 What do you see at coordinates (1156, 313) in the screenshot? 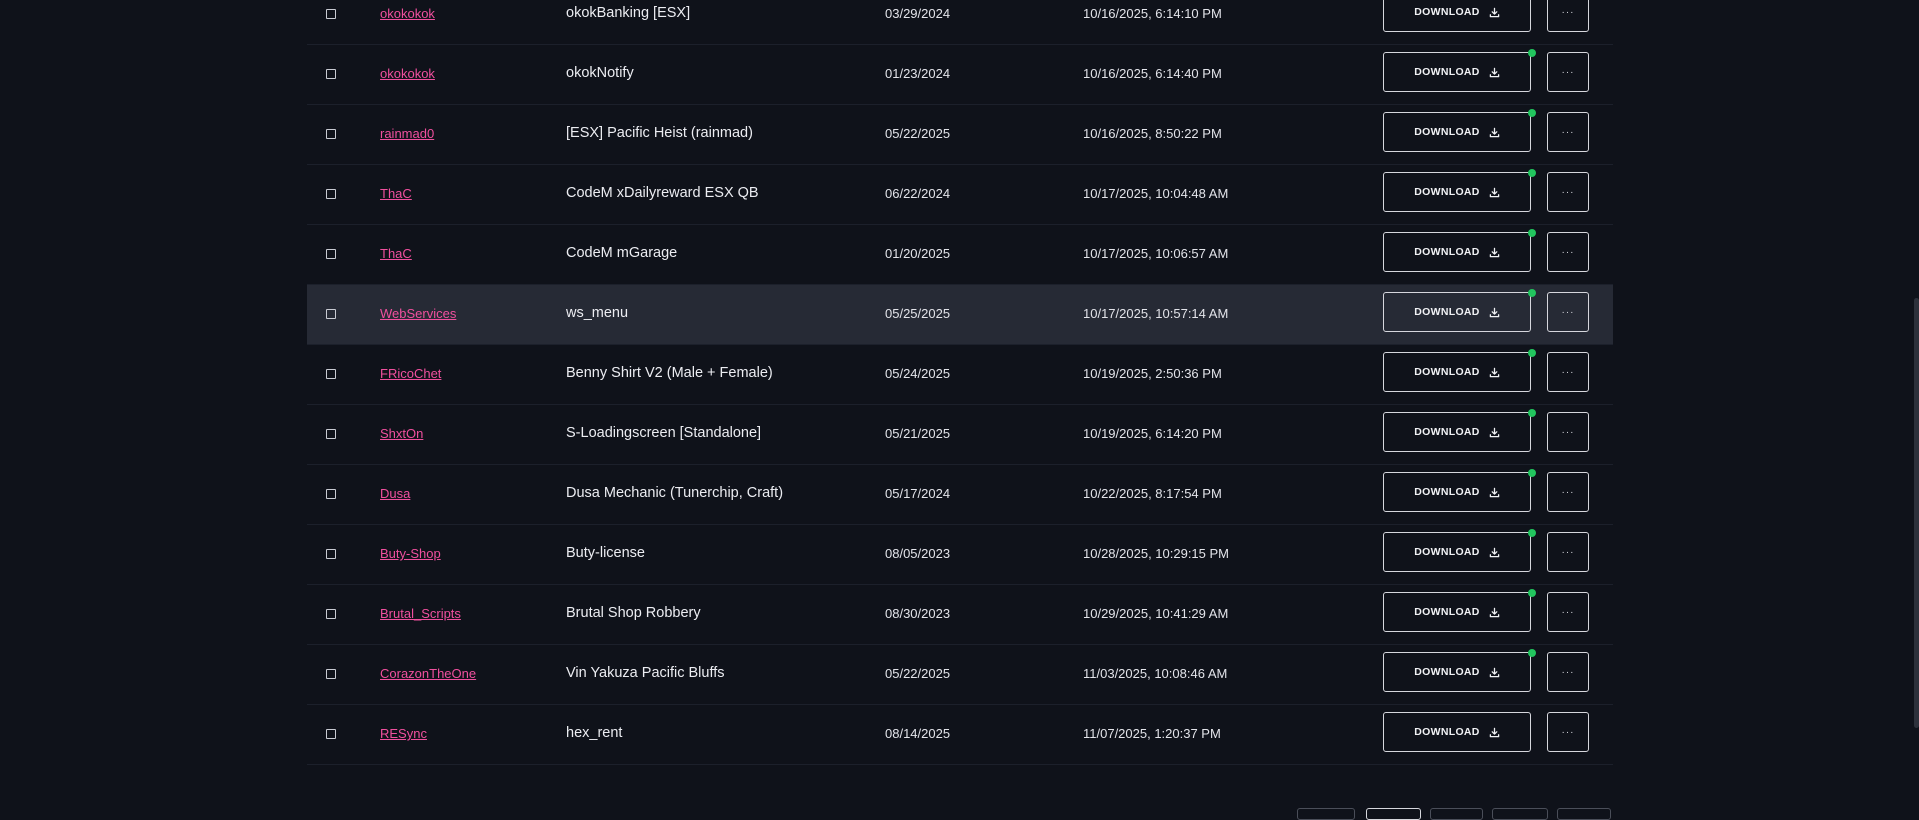
I see `added-date: 10/17/2025, 10:57:14 AM` at bounding box center [1156, 313].